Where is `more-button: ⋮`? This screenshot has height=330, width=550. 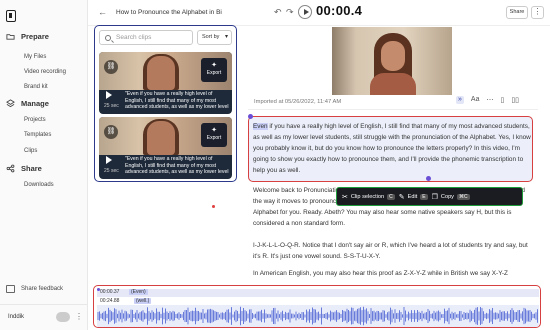 more-button: ⋮ is located at coordinates (537, 12).